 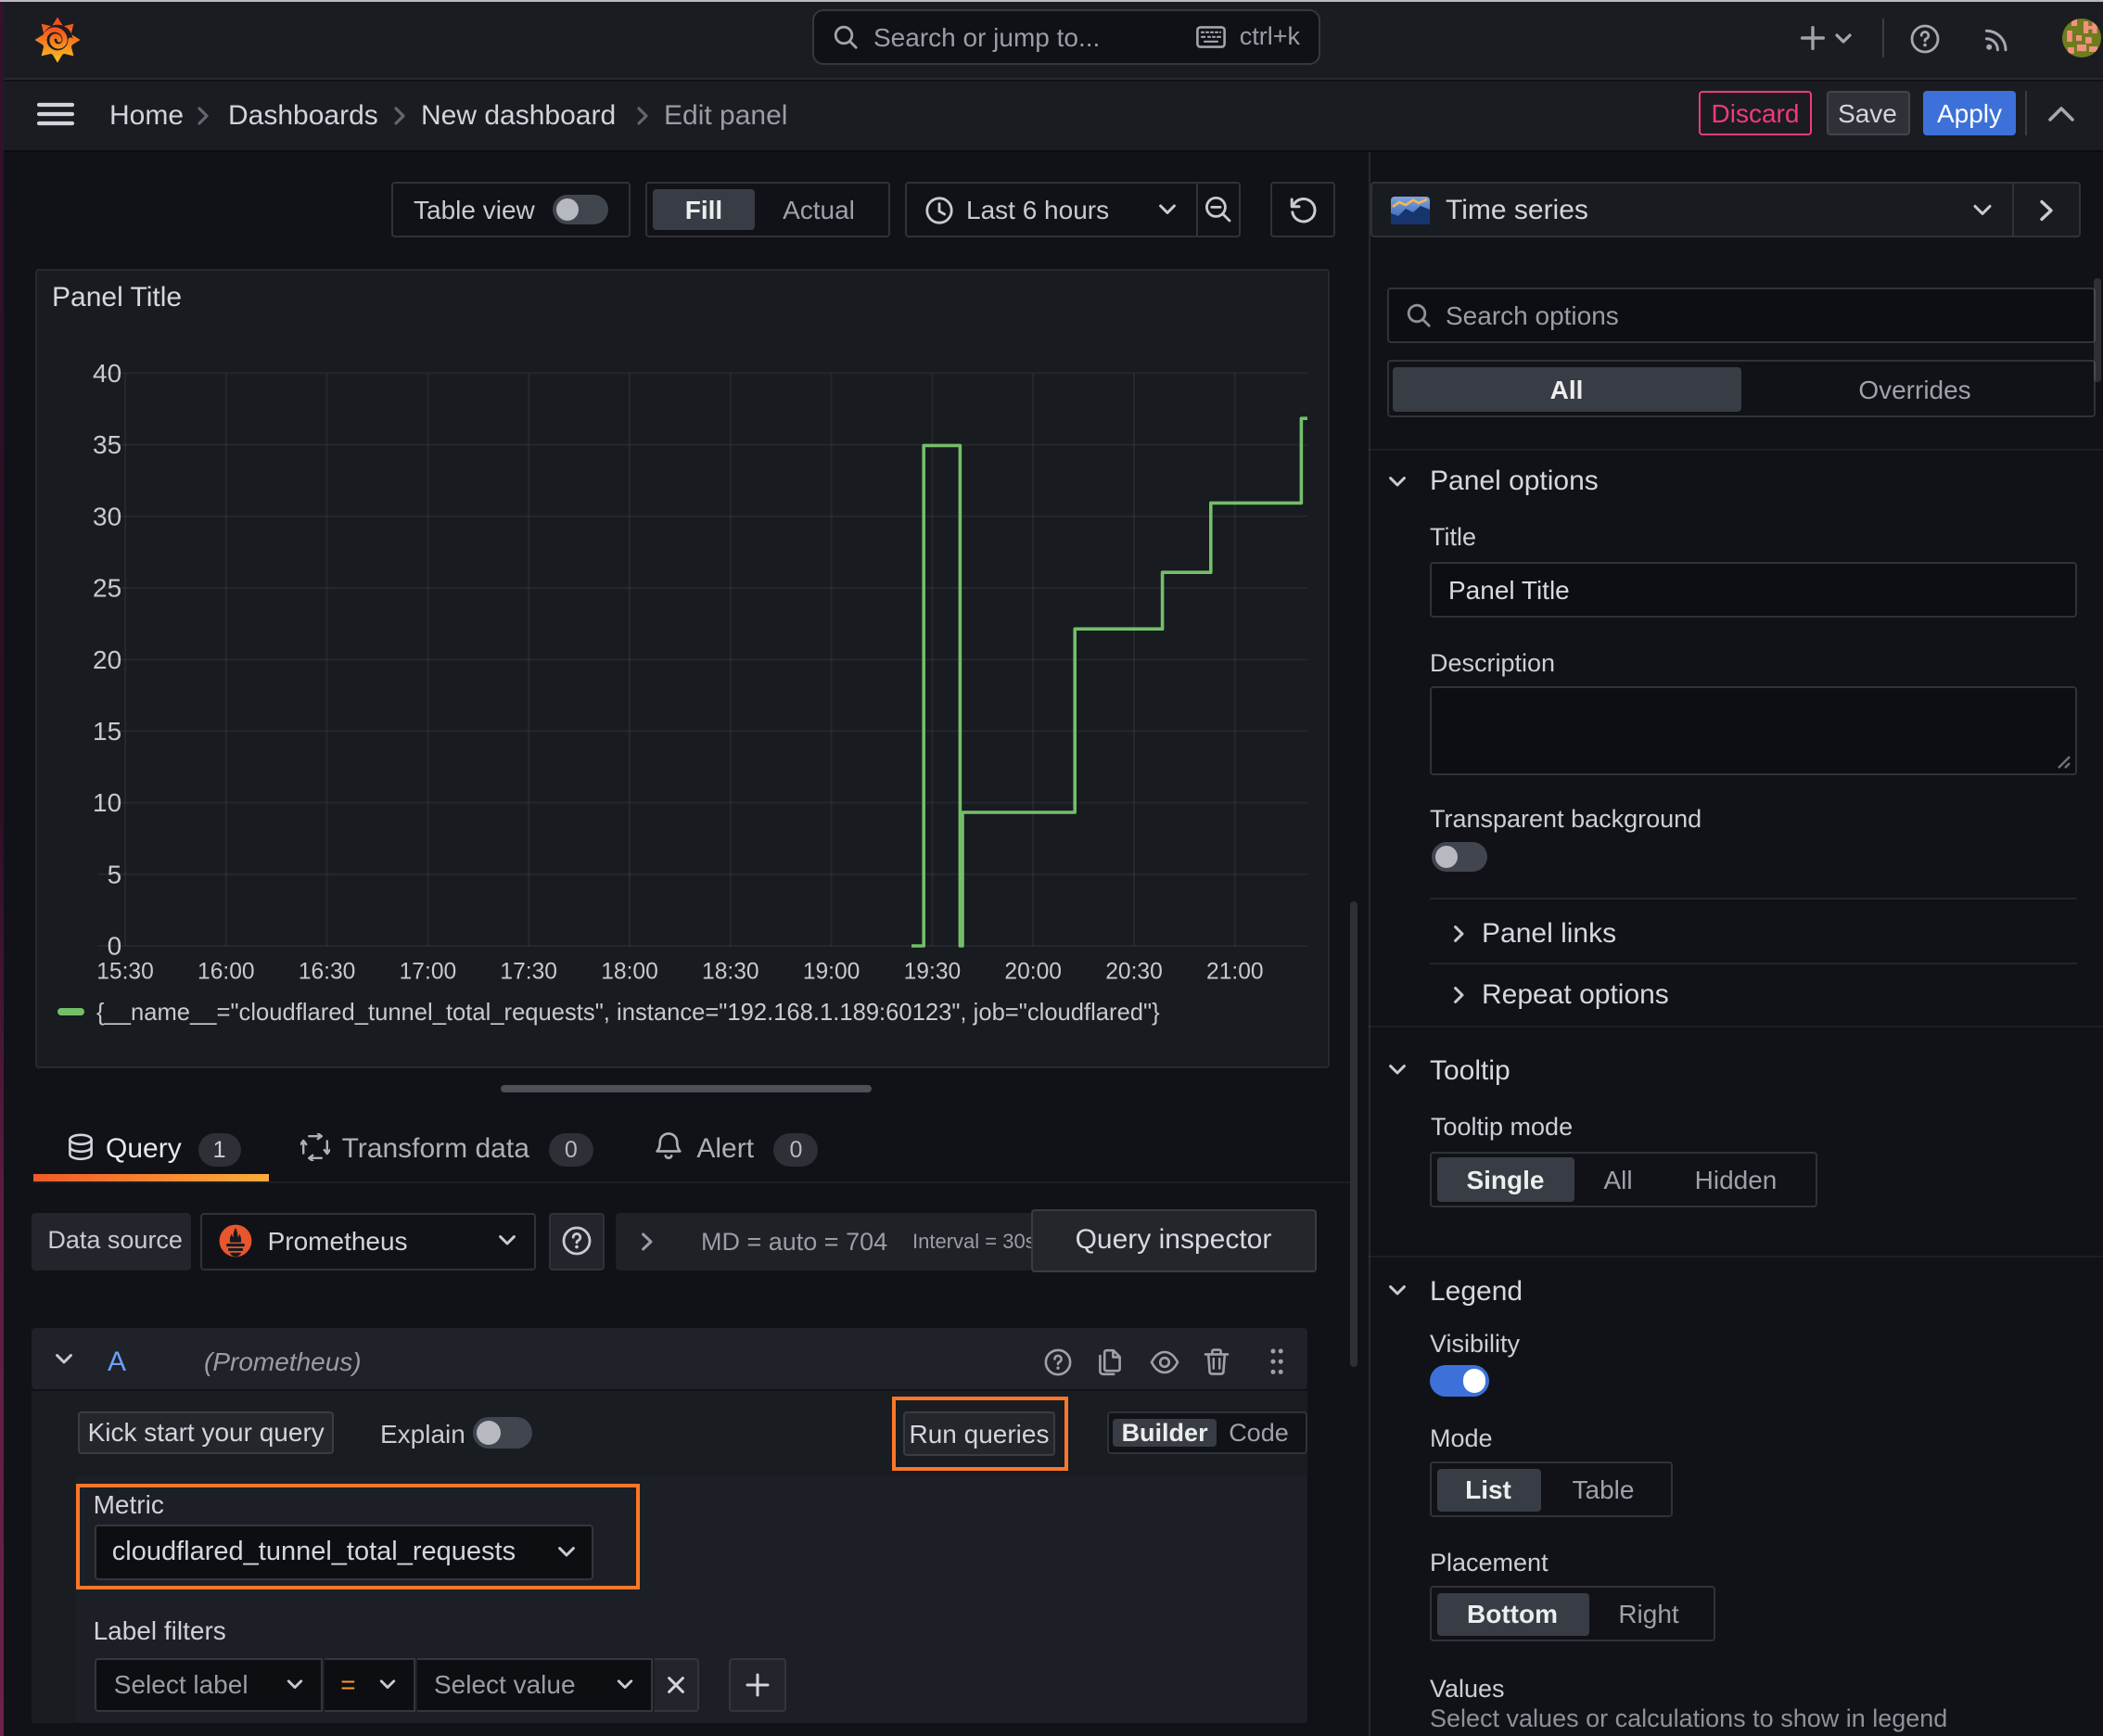 What do you see at coordinates (427, 972) in the screenshot?
I see `svg-text: 17:00` at bounding box center [427, 972].